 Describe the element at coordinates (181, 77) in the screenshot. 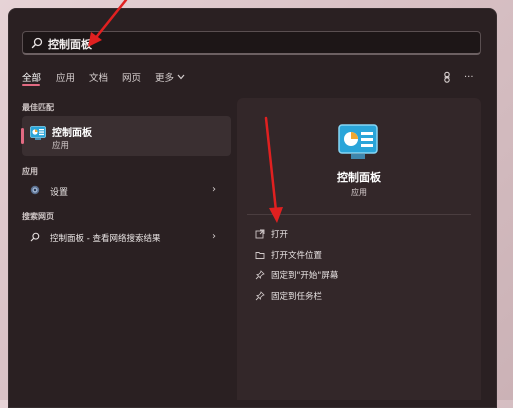

I see `chevron-down-icon` at that location.